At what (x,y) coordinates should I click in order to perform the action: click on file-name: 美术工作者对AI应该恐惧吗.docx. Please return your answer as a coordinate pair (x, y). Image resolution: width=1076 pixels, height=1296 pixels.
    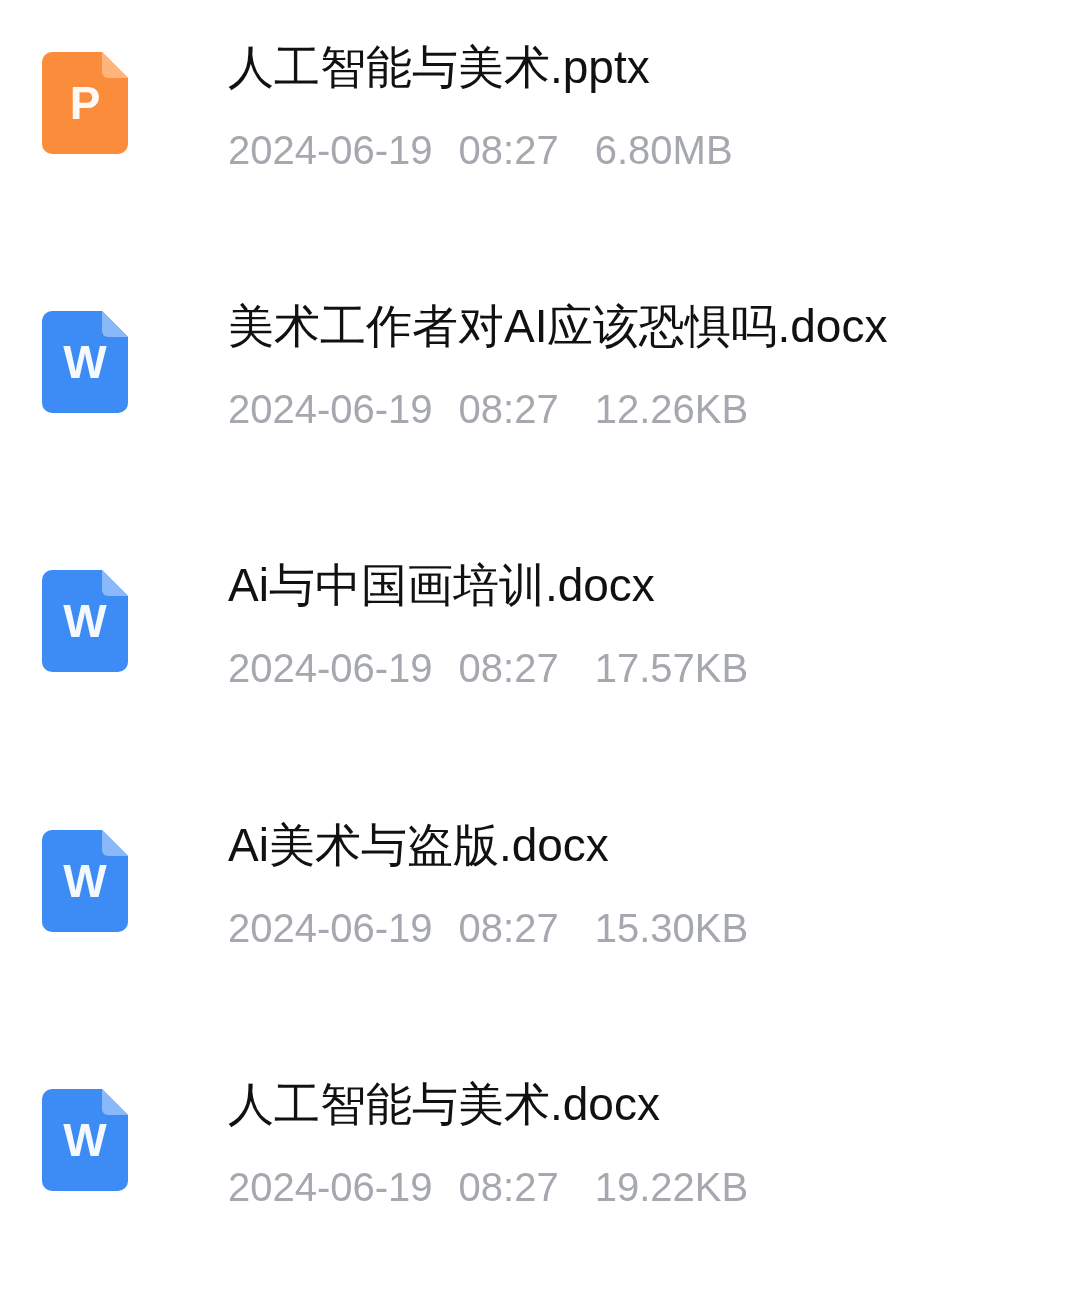
    Looking at the image, I should click on (558, 326).